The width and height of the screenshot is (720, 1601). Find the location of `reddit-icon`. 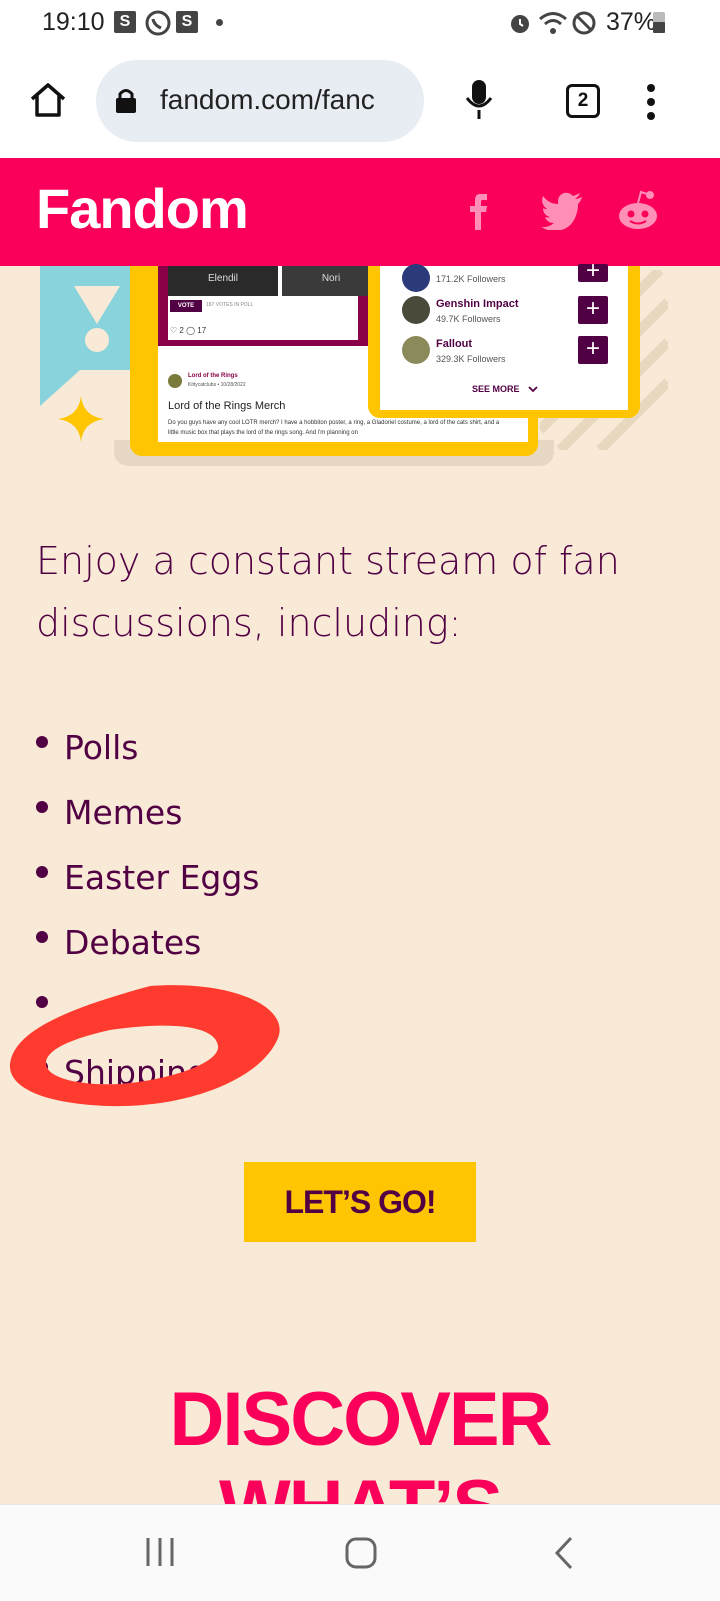

reddit-icon is located at coordinates (638, 210).